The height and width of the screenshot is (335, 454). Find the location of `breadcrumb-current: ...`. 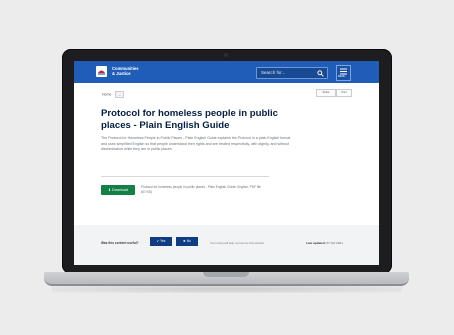

breadcrumb-current: ... is located at coordinates (120, 94).